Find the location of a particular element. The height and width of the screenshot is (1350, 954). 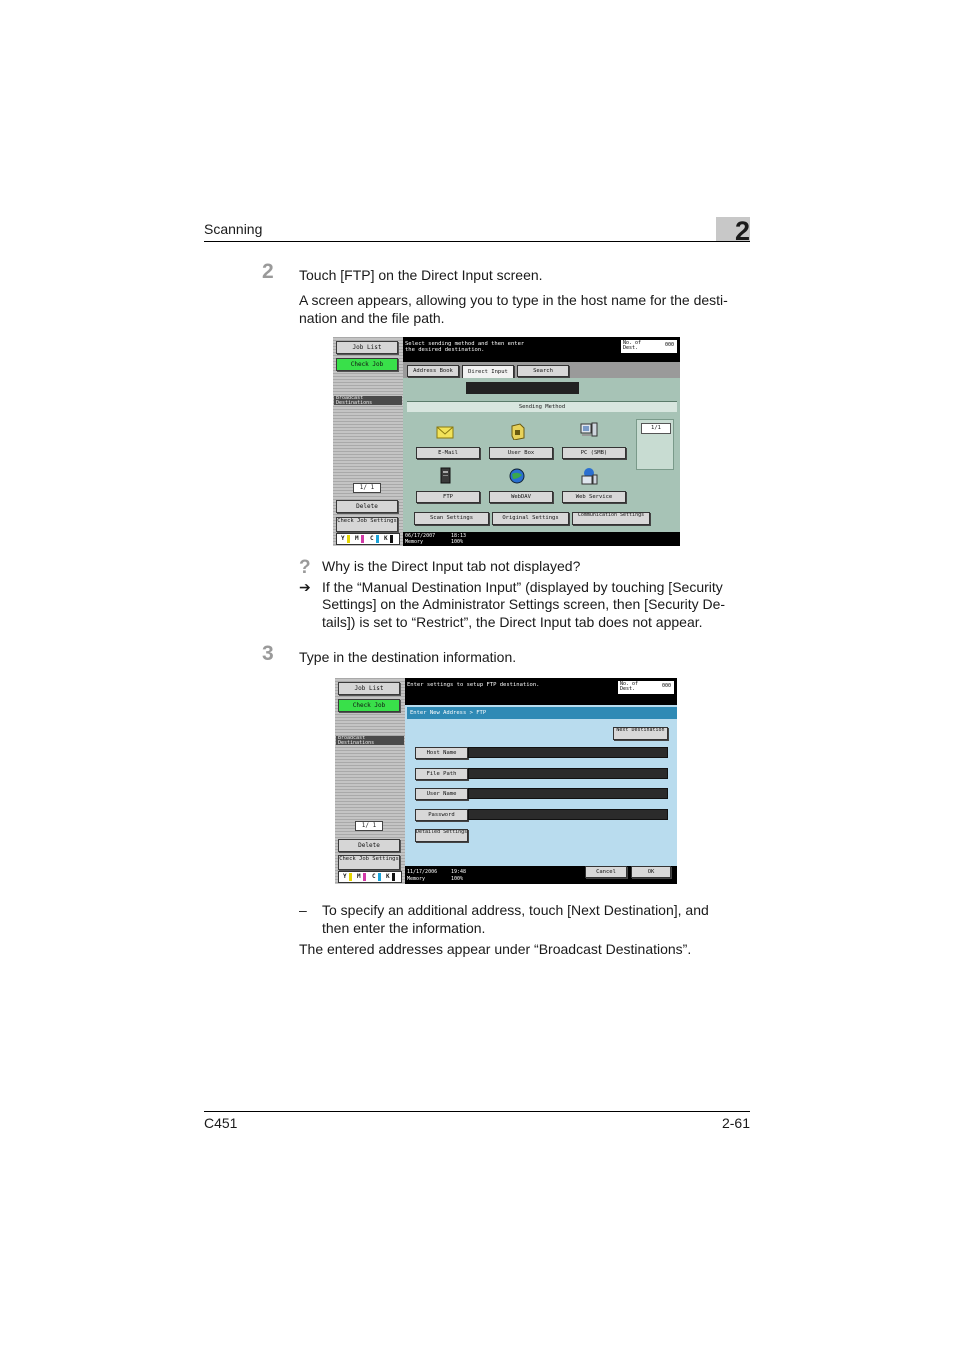

ftp-icon is located at coordinates (446, 475).